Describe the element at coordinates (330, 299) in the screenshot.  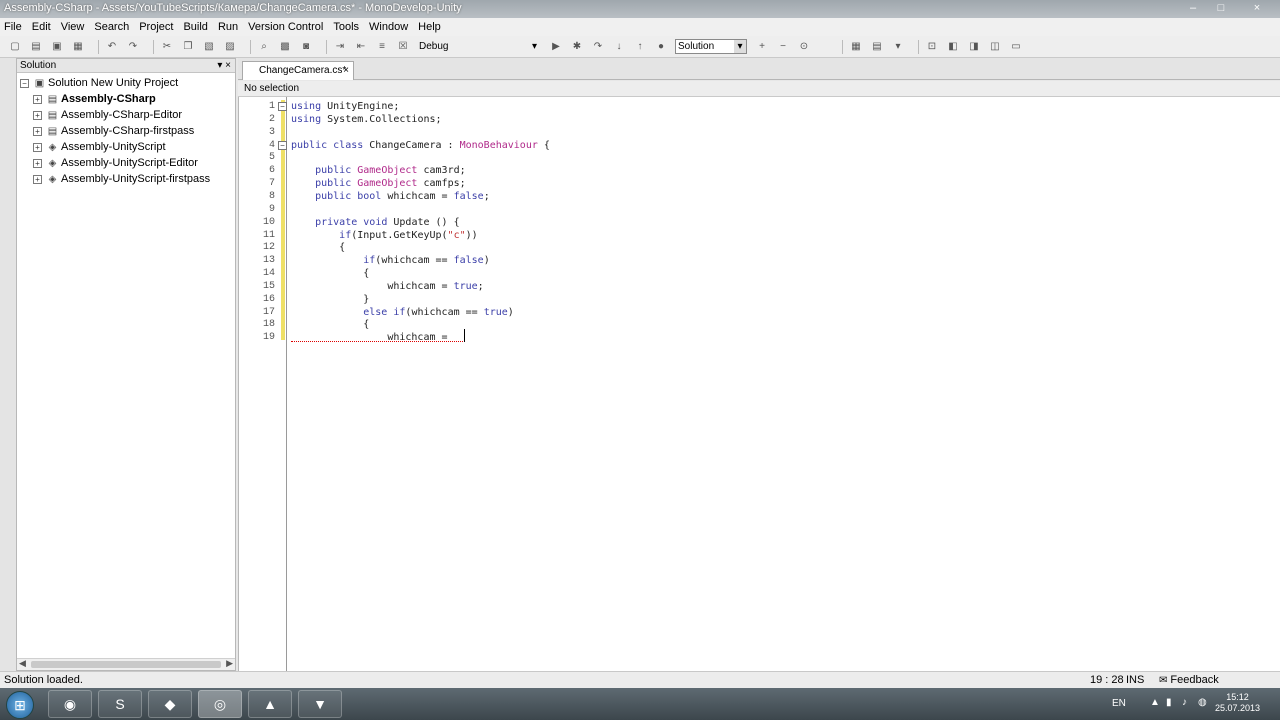
I see `code-line: }` at that location.